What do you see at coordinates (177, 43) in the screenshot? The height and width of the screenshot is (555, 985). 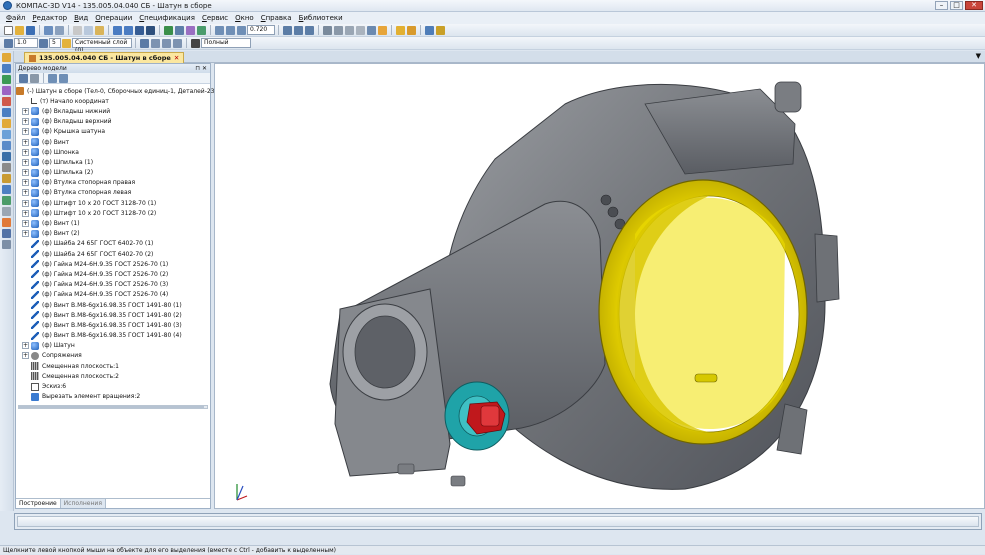 I see `snap-icon` at bounding box center [177, 43].